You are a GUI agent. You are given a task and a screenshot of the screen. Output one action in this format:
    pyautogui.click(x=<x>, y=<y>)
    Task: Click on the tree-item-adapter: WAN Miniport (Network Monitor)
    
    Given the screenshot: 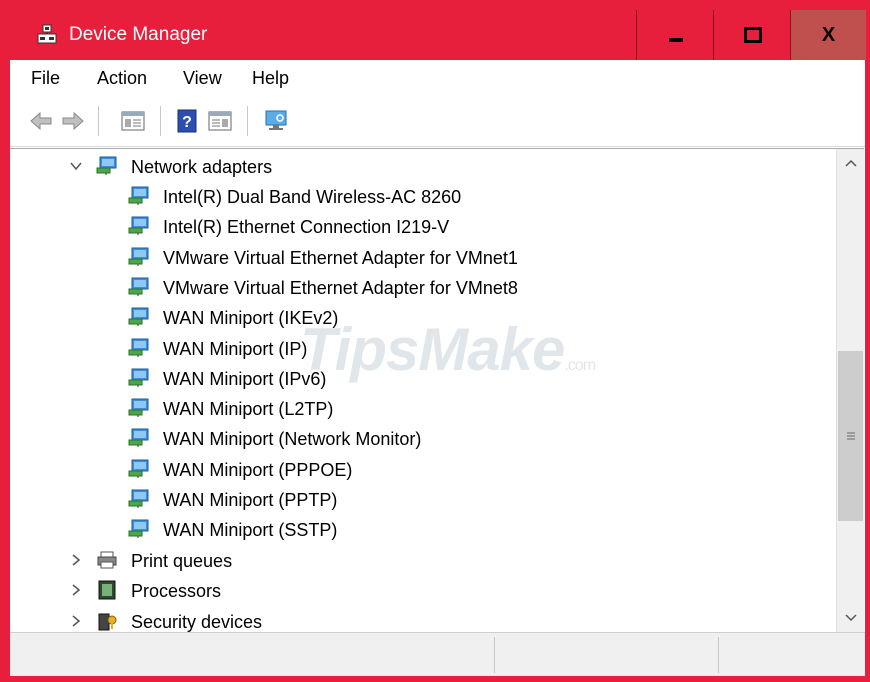 What is the action you would take?
    pyautogui.click(x=423, y=438)
    